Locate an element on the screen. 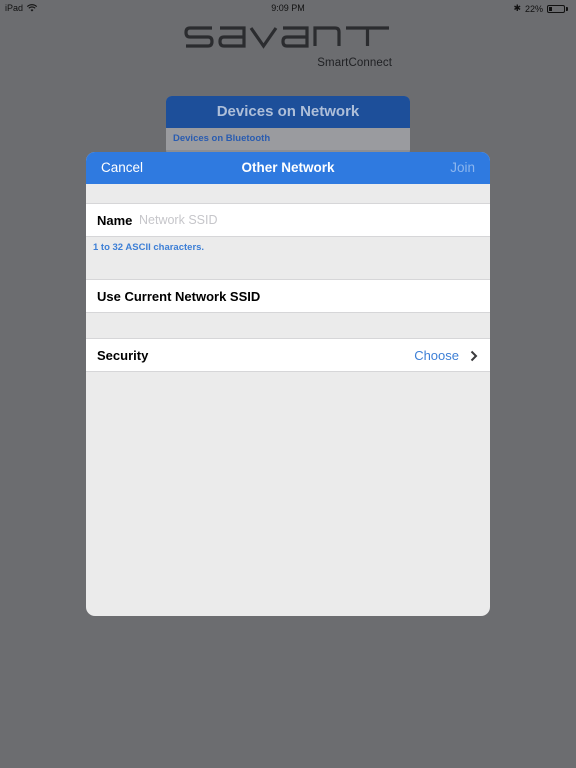  savant-wordmark is located at coordinates (286, 37).